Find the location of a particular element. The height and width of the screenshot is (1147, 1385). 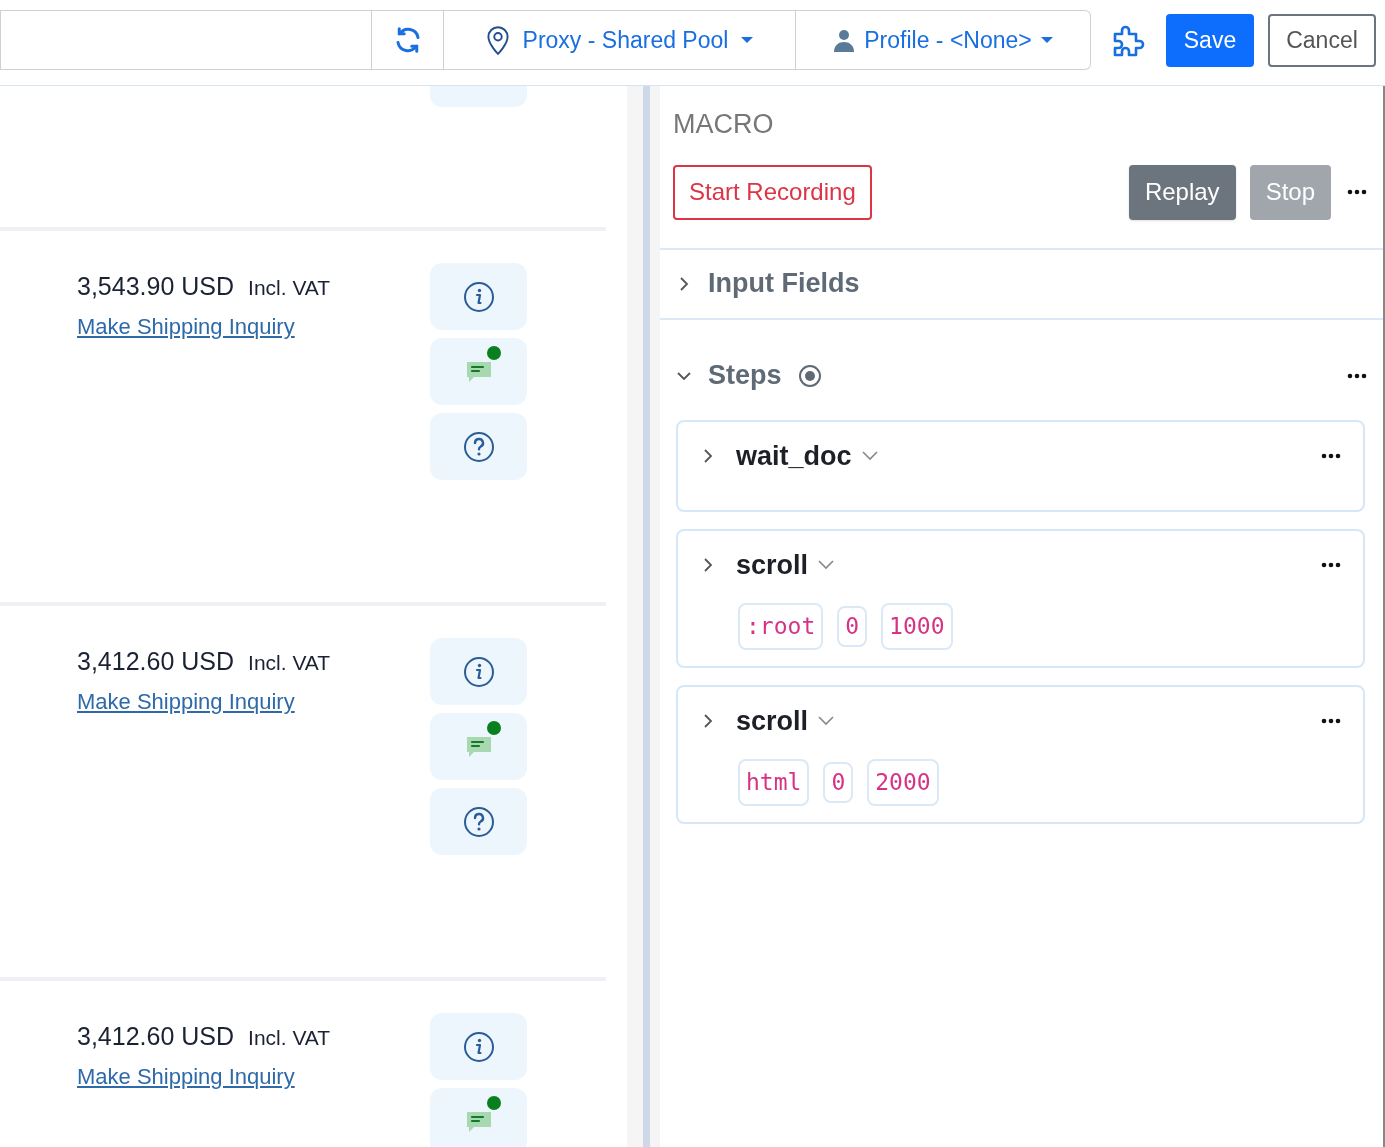

location-pin-icon is located at coordinates (497, 40).